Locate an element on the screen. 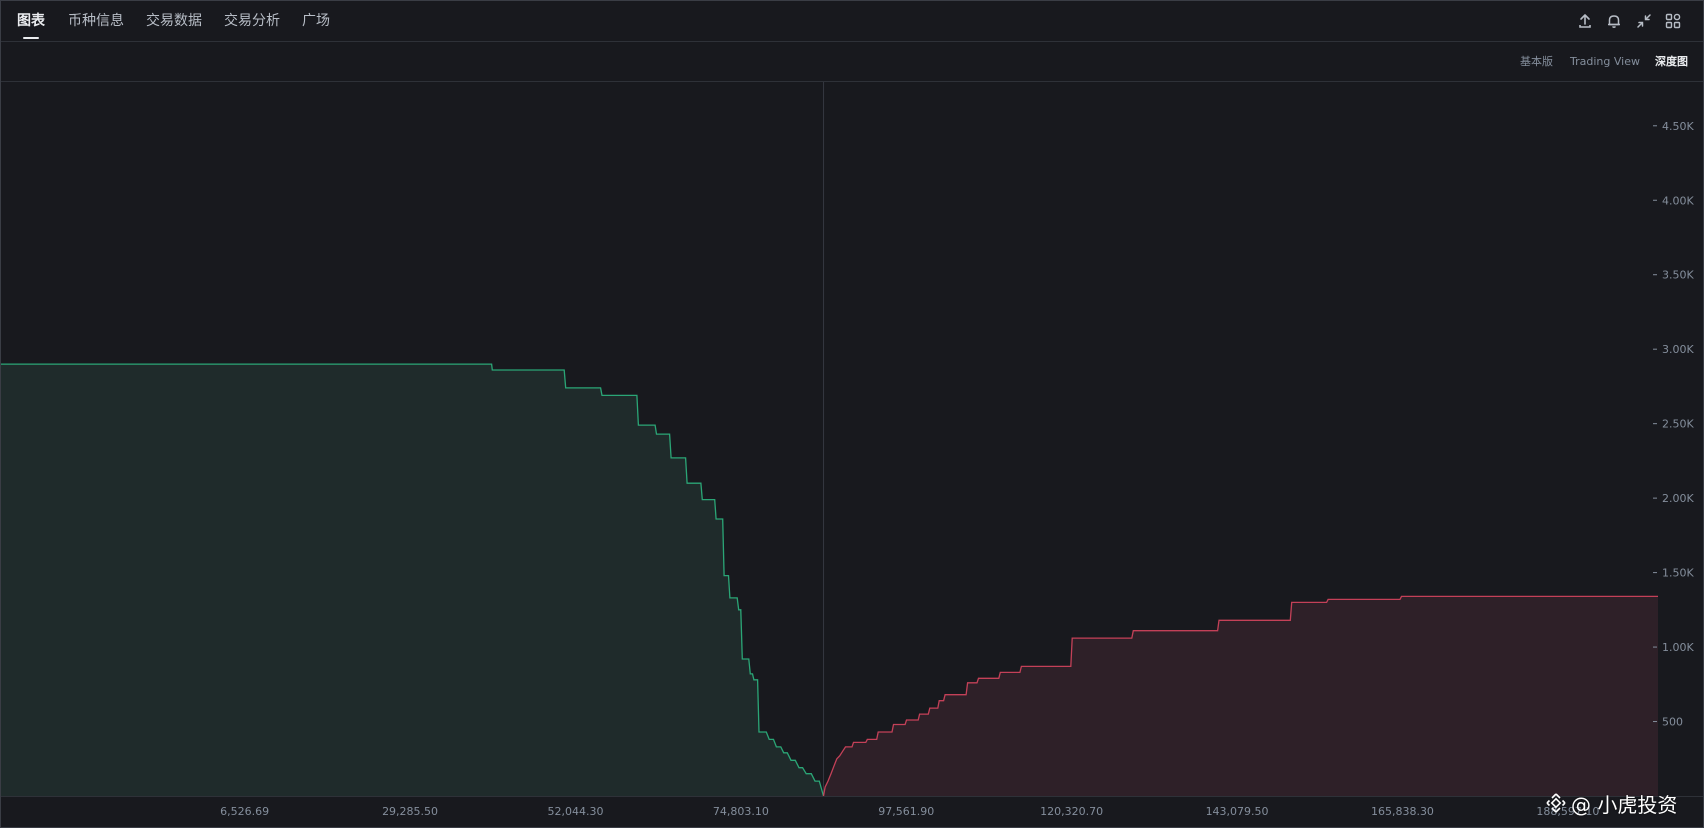 The image size is (1704, 828). x-tick-label: 29,285.50 is located at coordinates (410, 811).